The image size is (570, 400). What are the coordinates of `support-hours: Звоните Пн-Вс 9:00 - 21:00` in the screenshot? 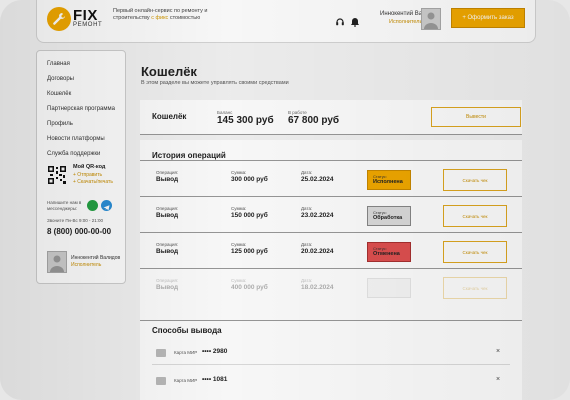 It's located at (75, 220).